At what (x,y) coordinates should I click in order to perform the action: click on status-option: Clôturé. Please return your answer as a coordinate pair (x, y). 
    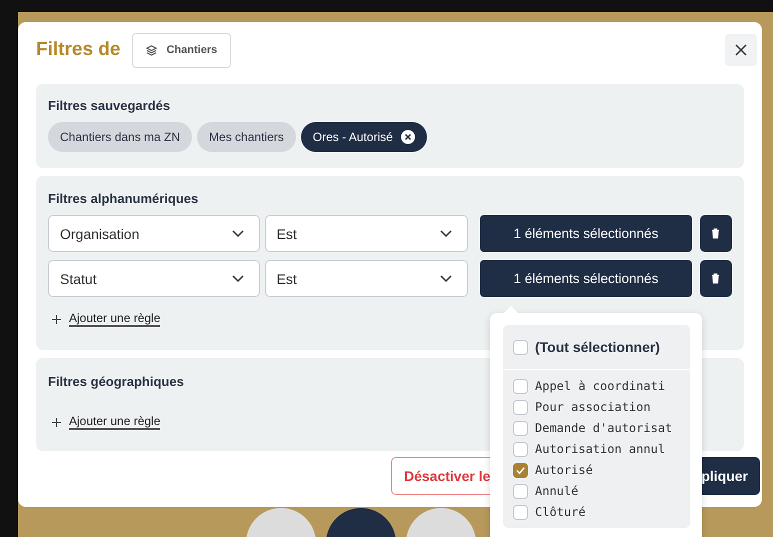
    Looking at the image, I should click on (601, 512).